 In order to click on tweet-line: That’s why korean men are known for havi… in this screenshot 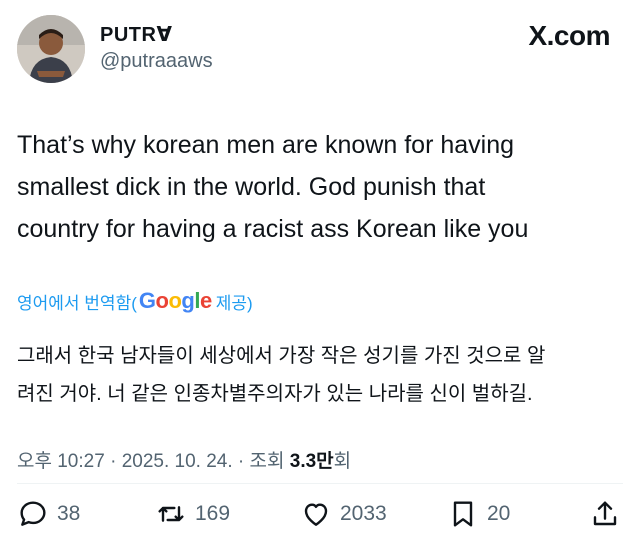, I will do `click(266, 145)`.